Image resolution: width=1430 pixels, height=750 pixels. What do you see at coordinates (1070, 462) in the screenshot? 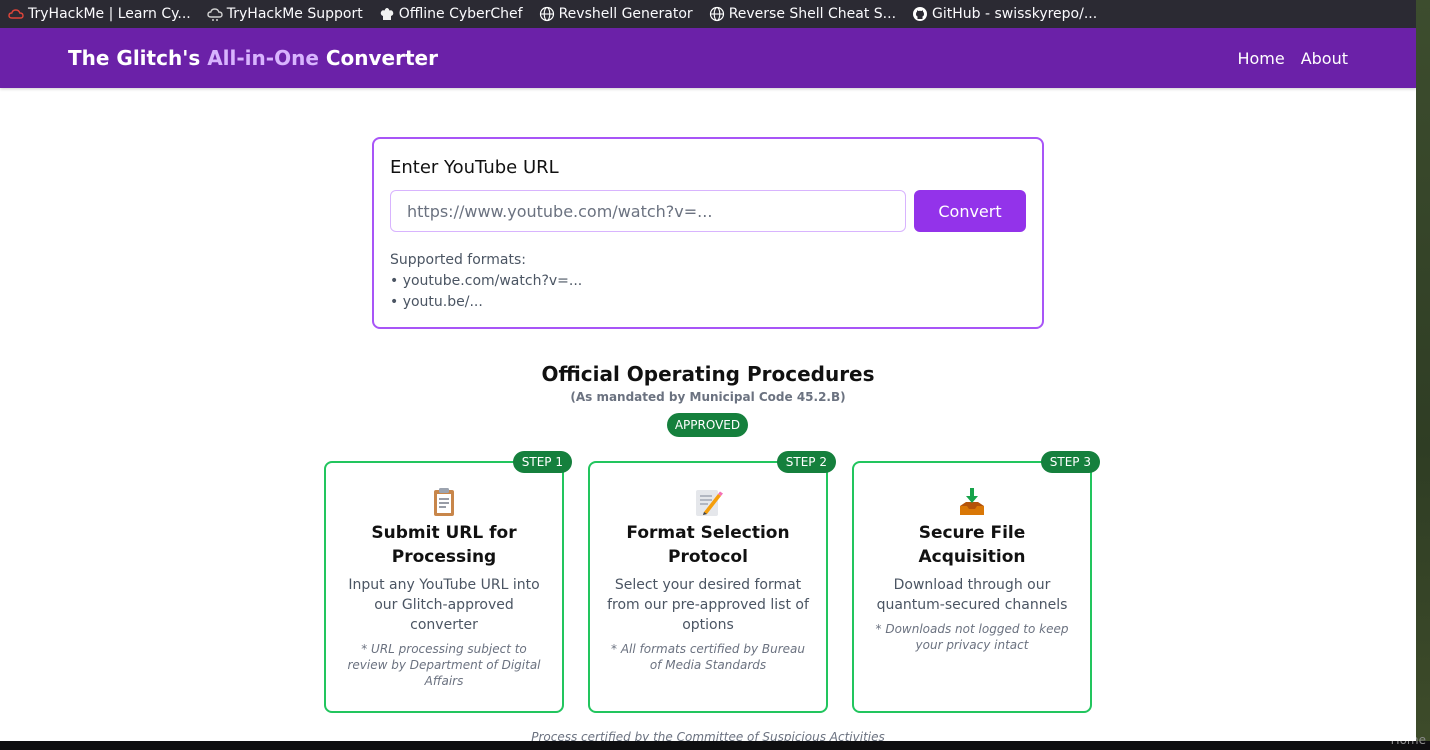
I see `step-badge: STEP 3` at bounding box center [1070, 462].